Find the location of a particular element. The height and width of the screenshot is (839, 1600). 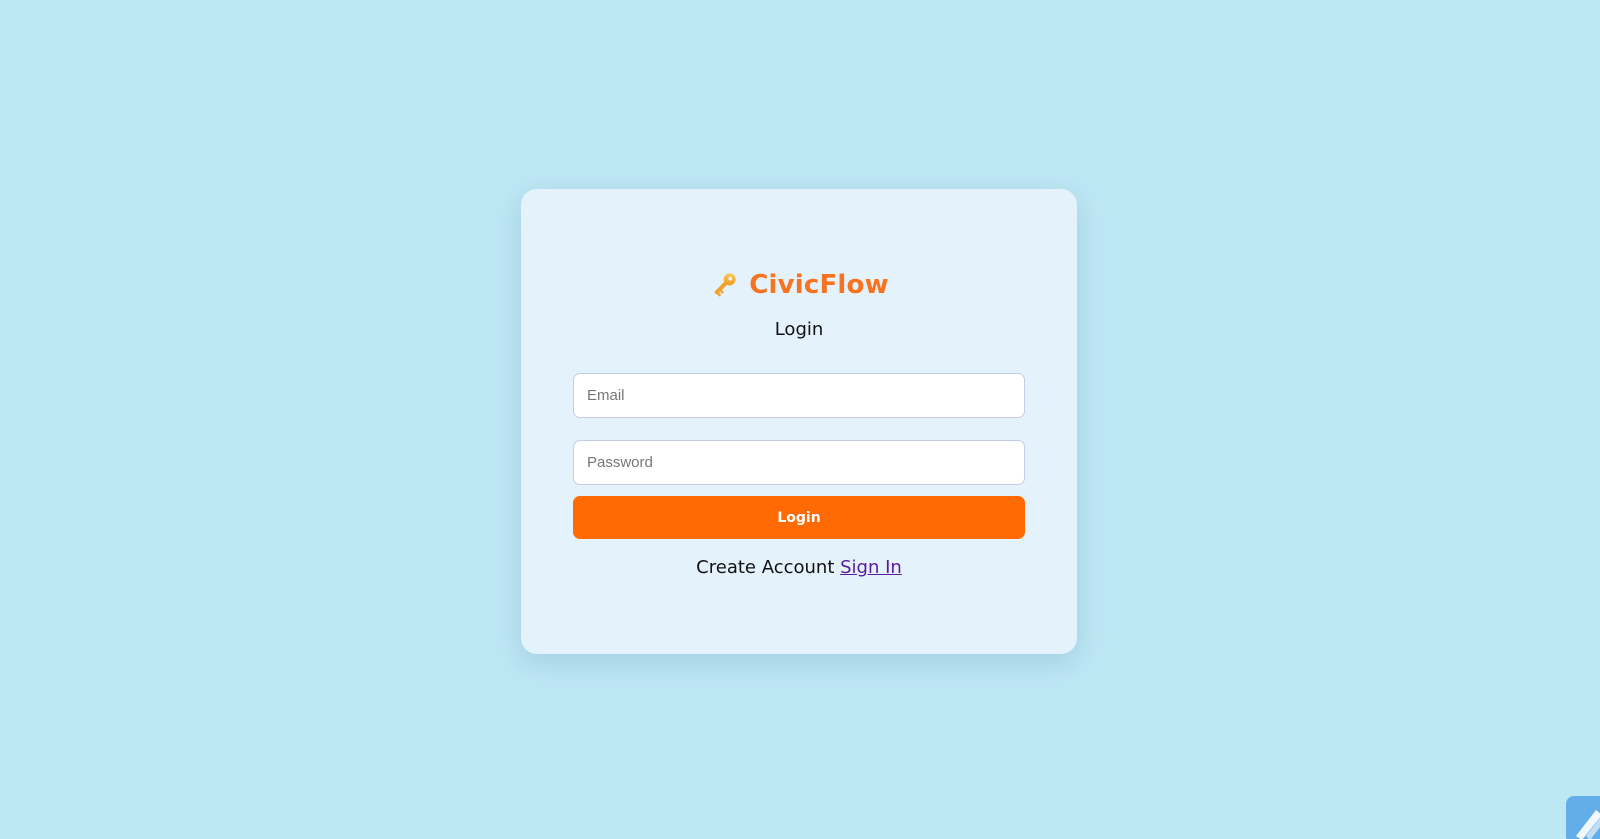

edit-pencil-icon is located at coordinates (1583, 824).